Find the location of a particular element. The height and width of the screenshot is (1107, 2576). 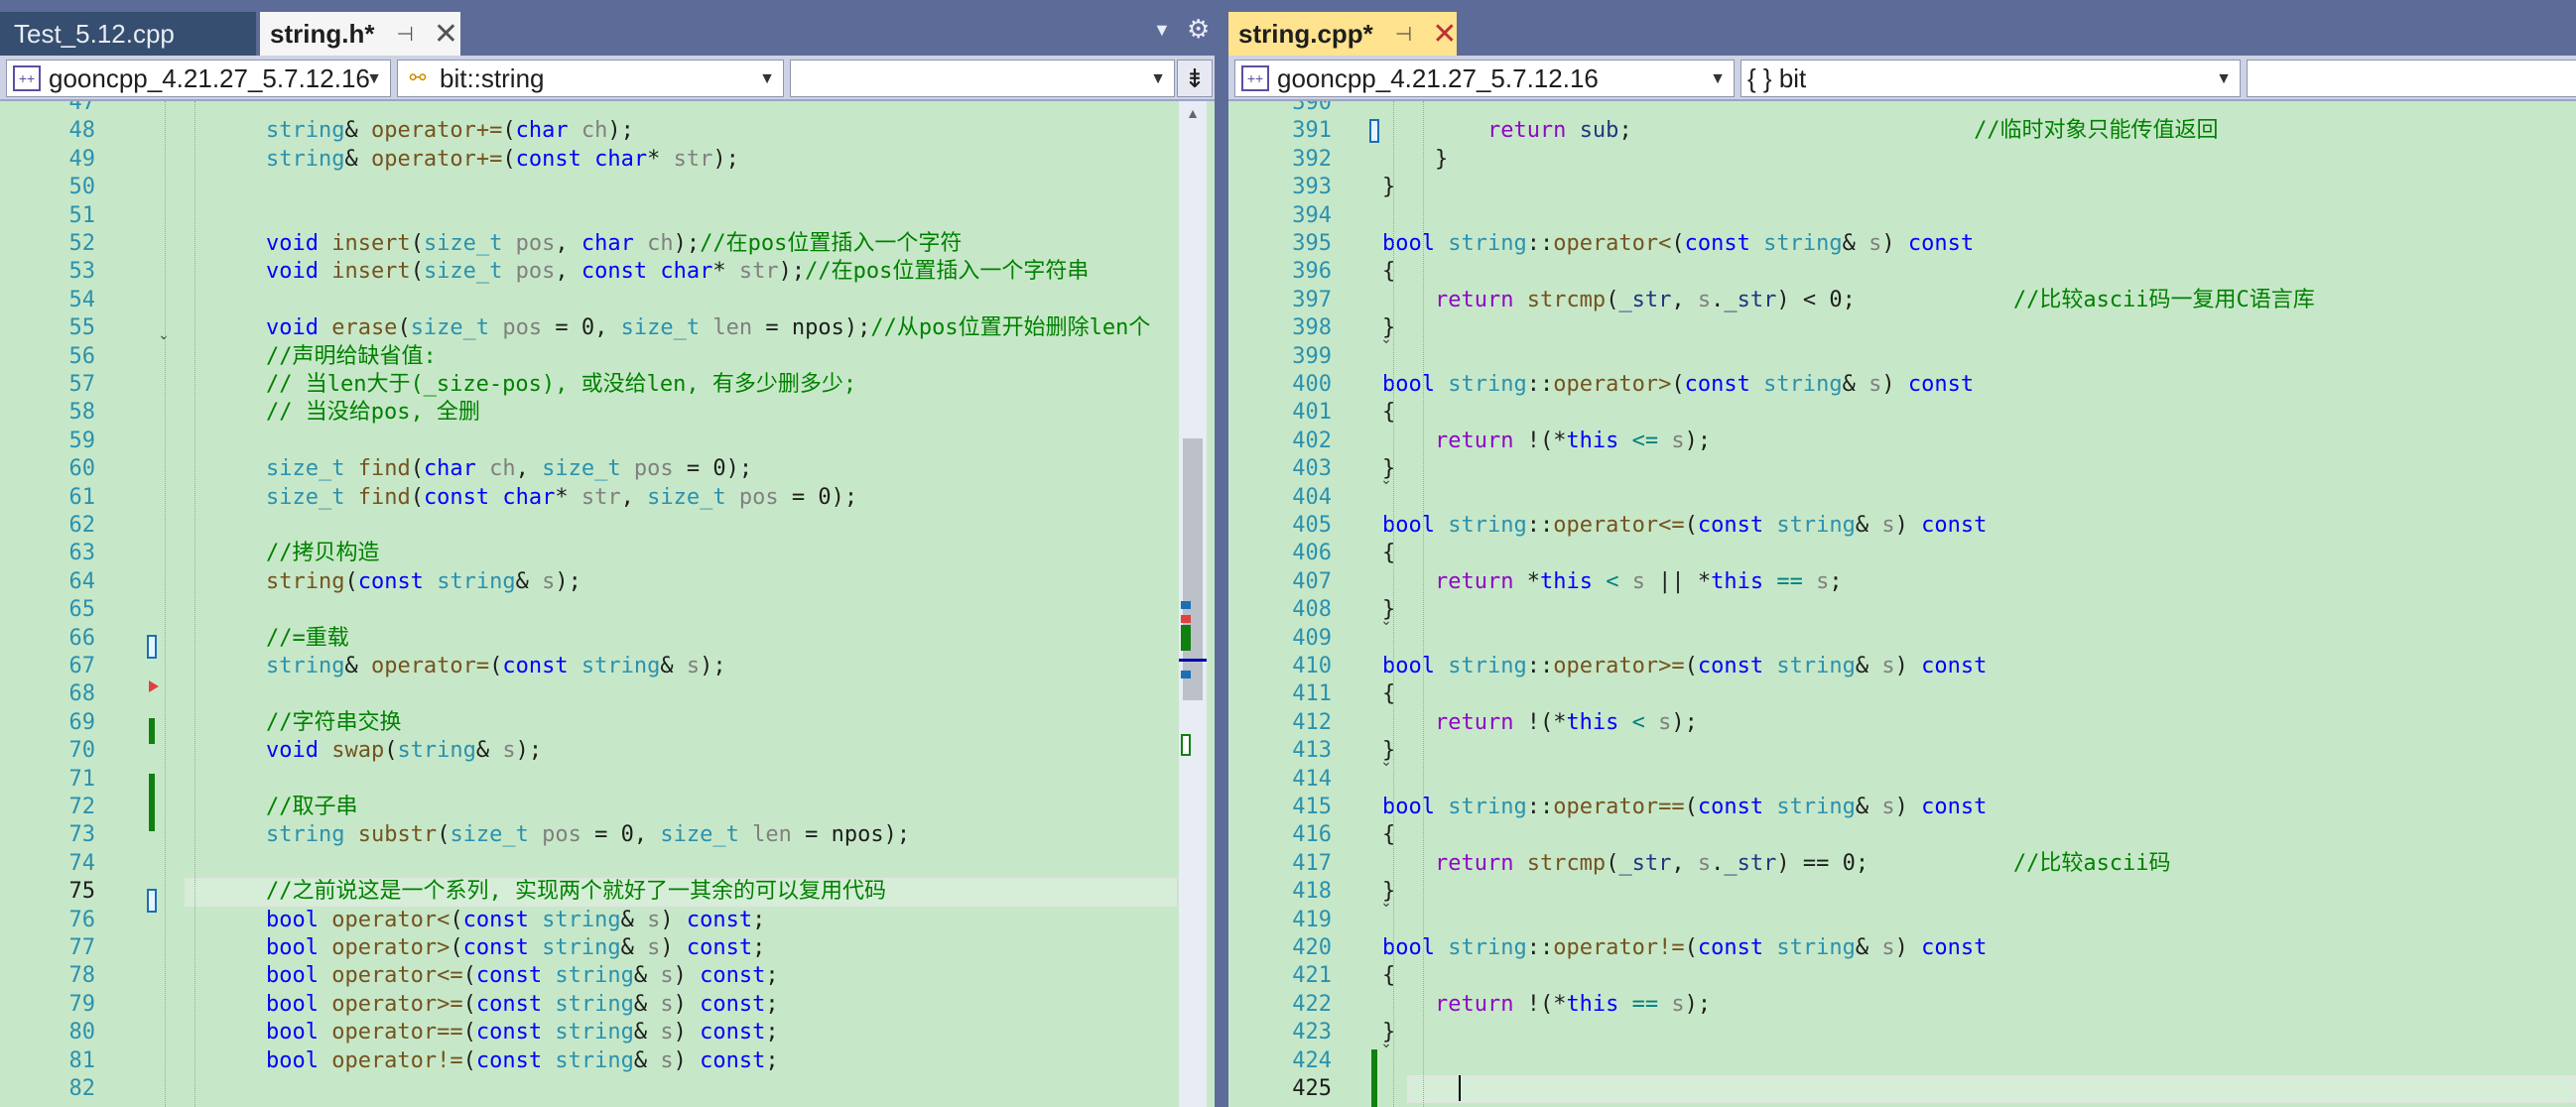

code-line: 423 } is located at coordinates (1902, 1032).